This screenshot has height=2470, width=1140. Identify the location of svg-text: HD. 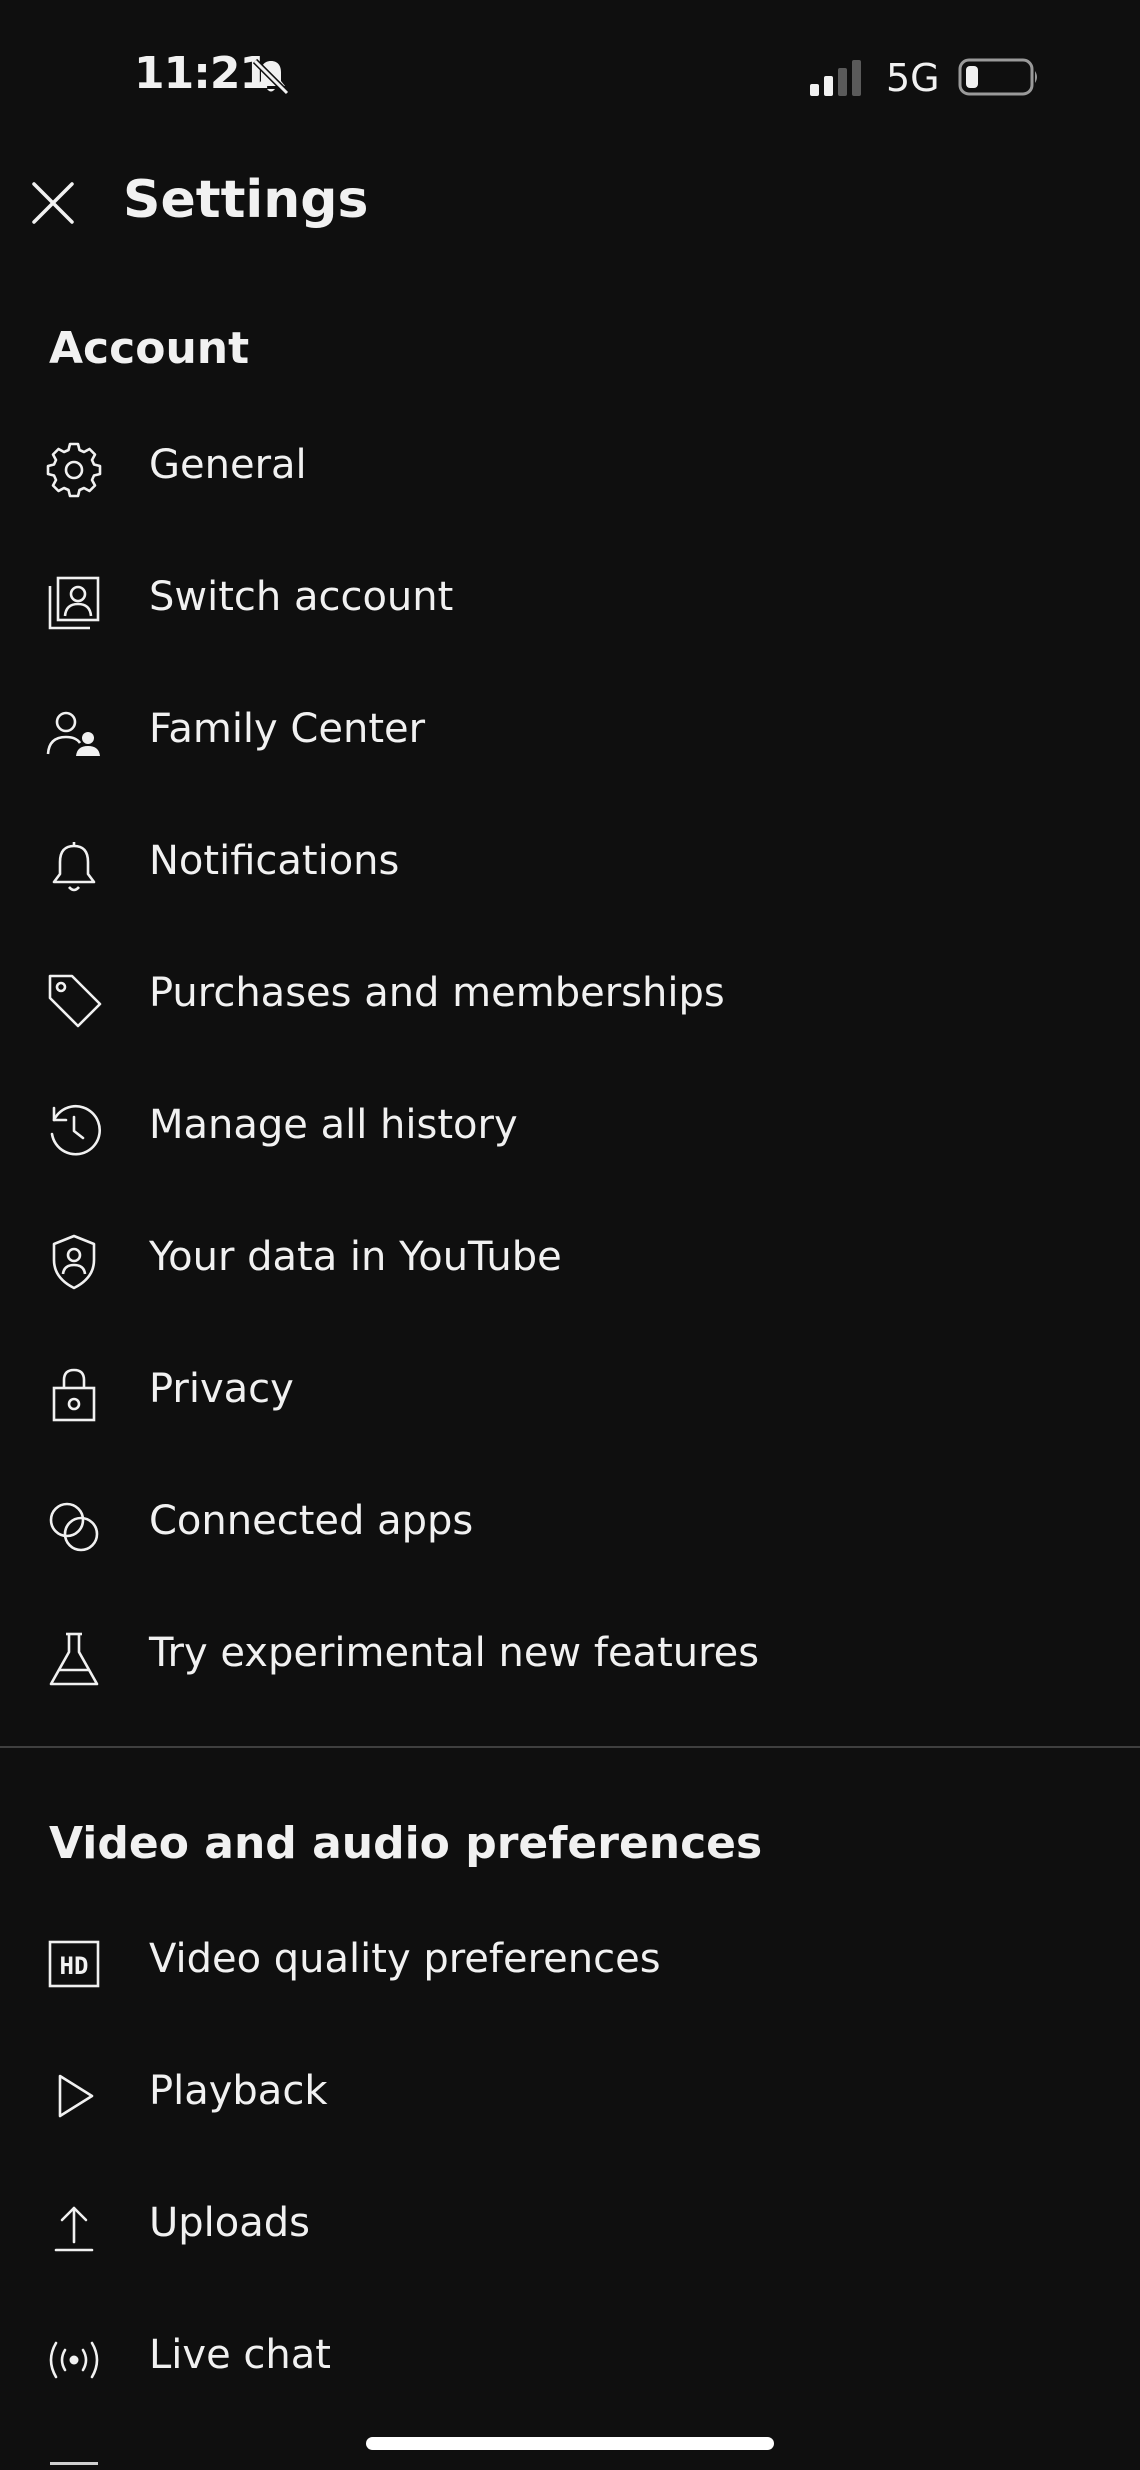
(74, 1966).